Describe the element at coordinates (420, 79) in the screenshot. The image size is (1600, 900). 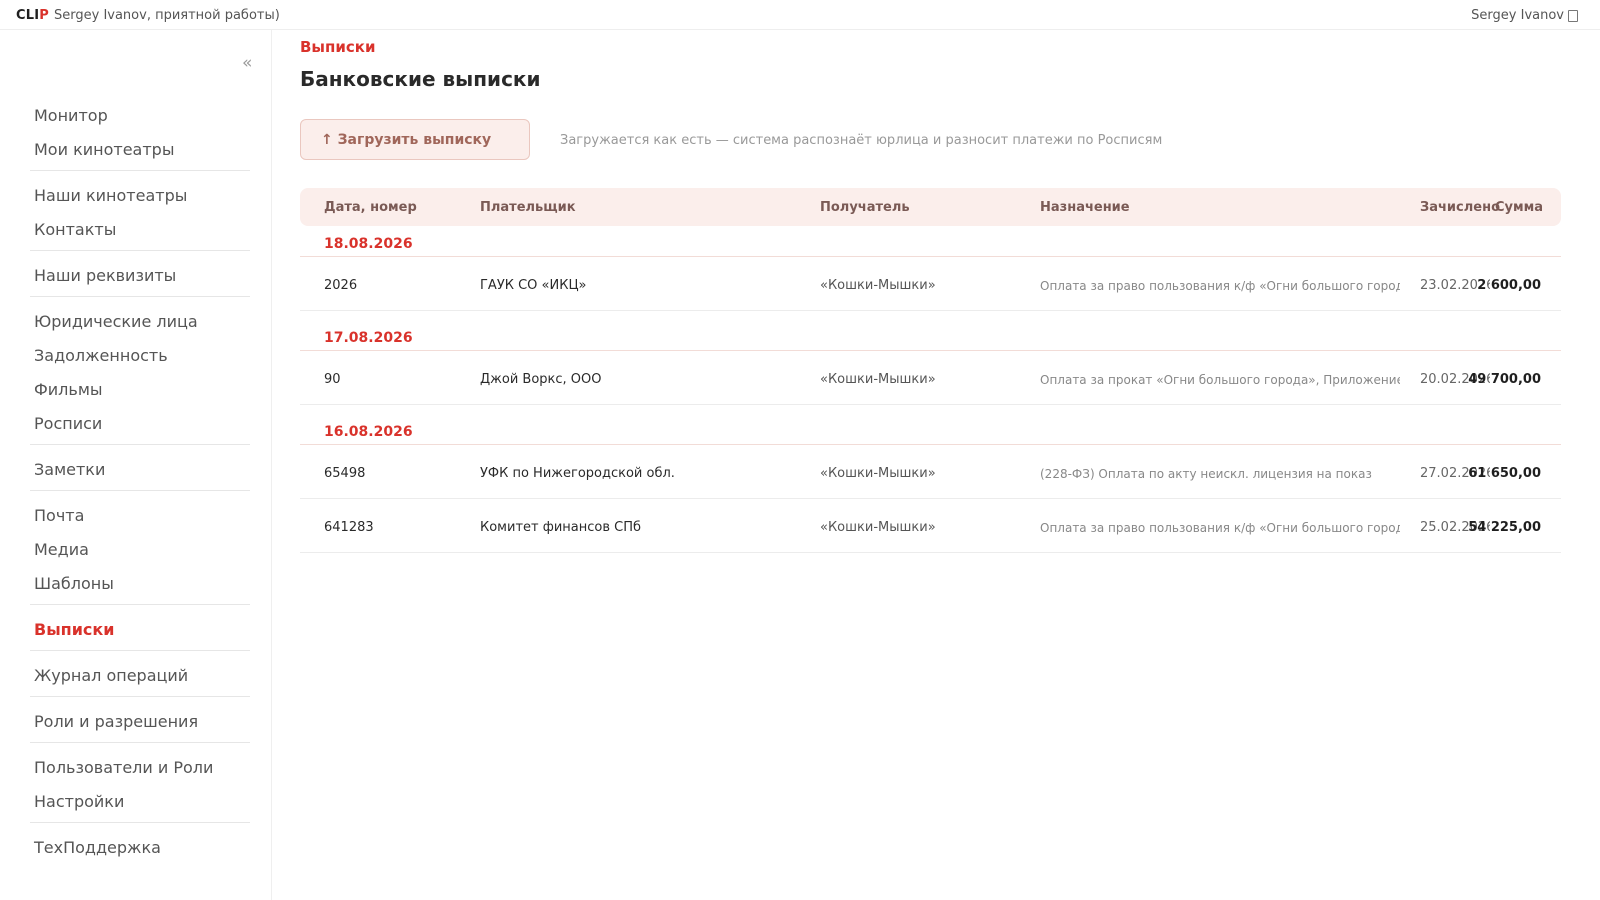
I see `page-title: Банковские выписки` at that location.